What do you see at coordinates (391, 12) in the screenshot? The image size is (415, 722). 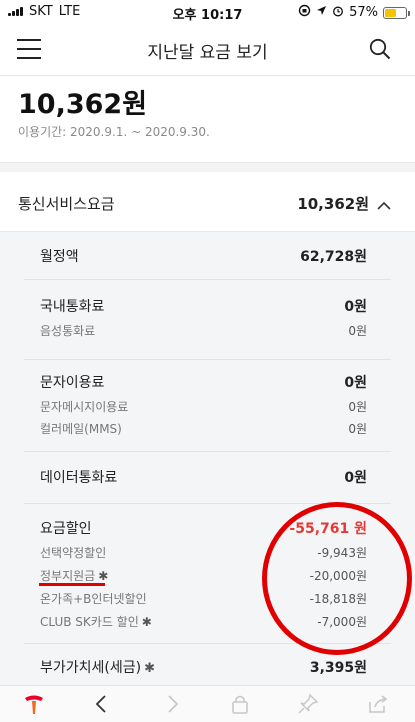 I see `battery-level` at bounding box center [391, 12].